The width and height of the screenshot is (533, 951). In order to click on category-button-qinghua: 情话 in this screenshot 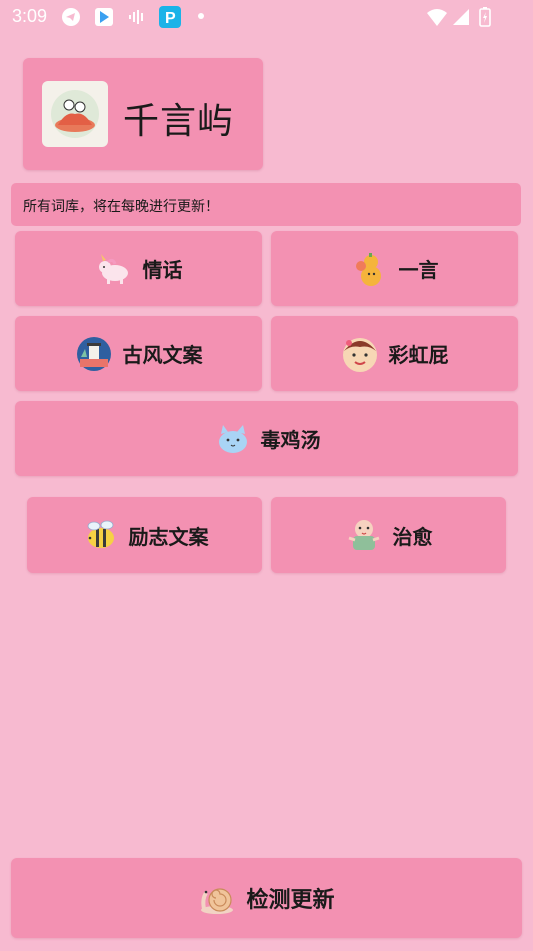, I will do `click(138, 268)`.